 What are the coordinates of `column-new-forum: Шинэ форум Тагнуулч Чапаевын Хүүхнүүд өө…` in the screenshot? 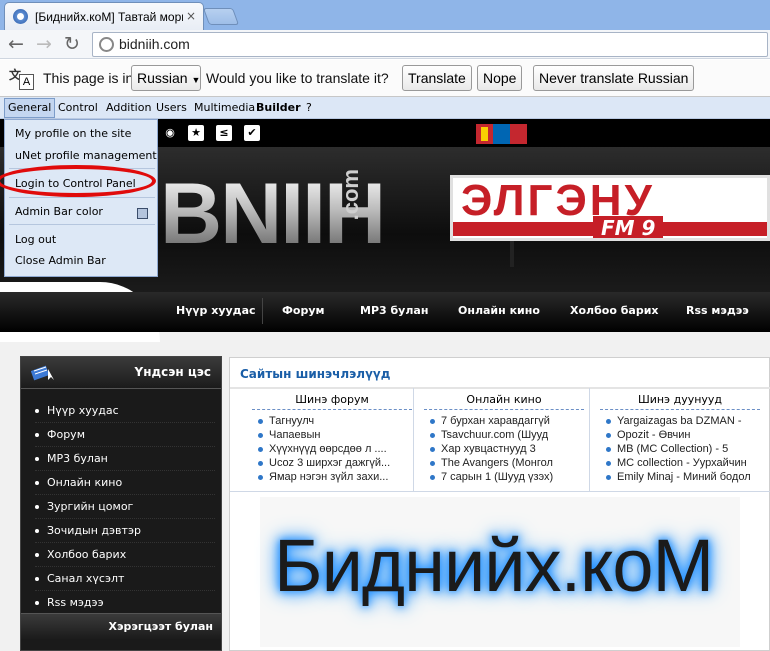 It's located at (328, 440).